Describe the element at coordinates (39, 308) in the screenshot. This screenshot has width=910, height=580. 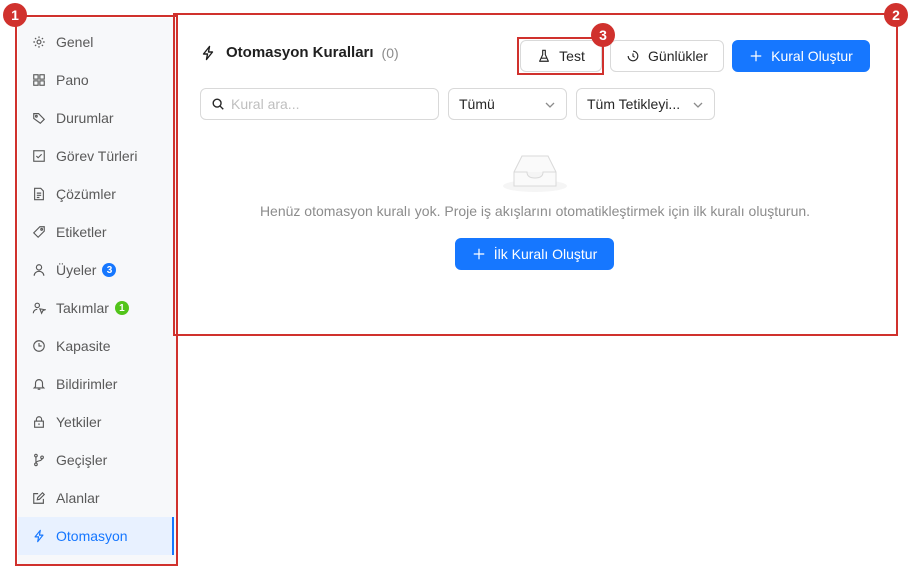
I see `team-icon` at that location.